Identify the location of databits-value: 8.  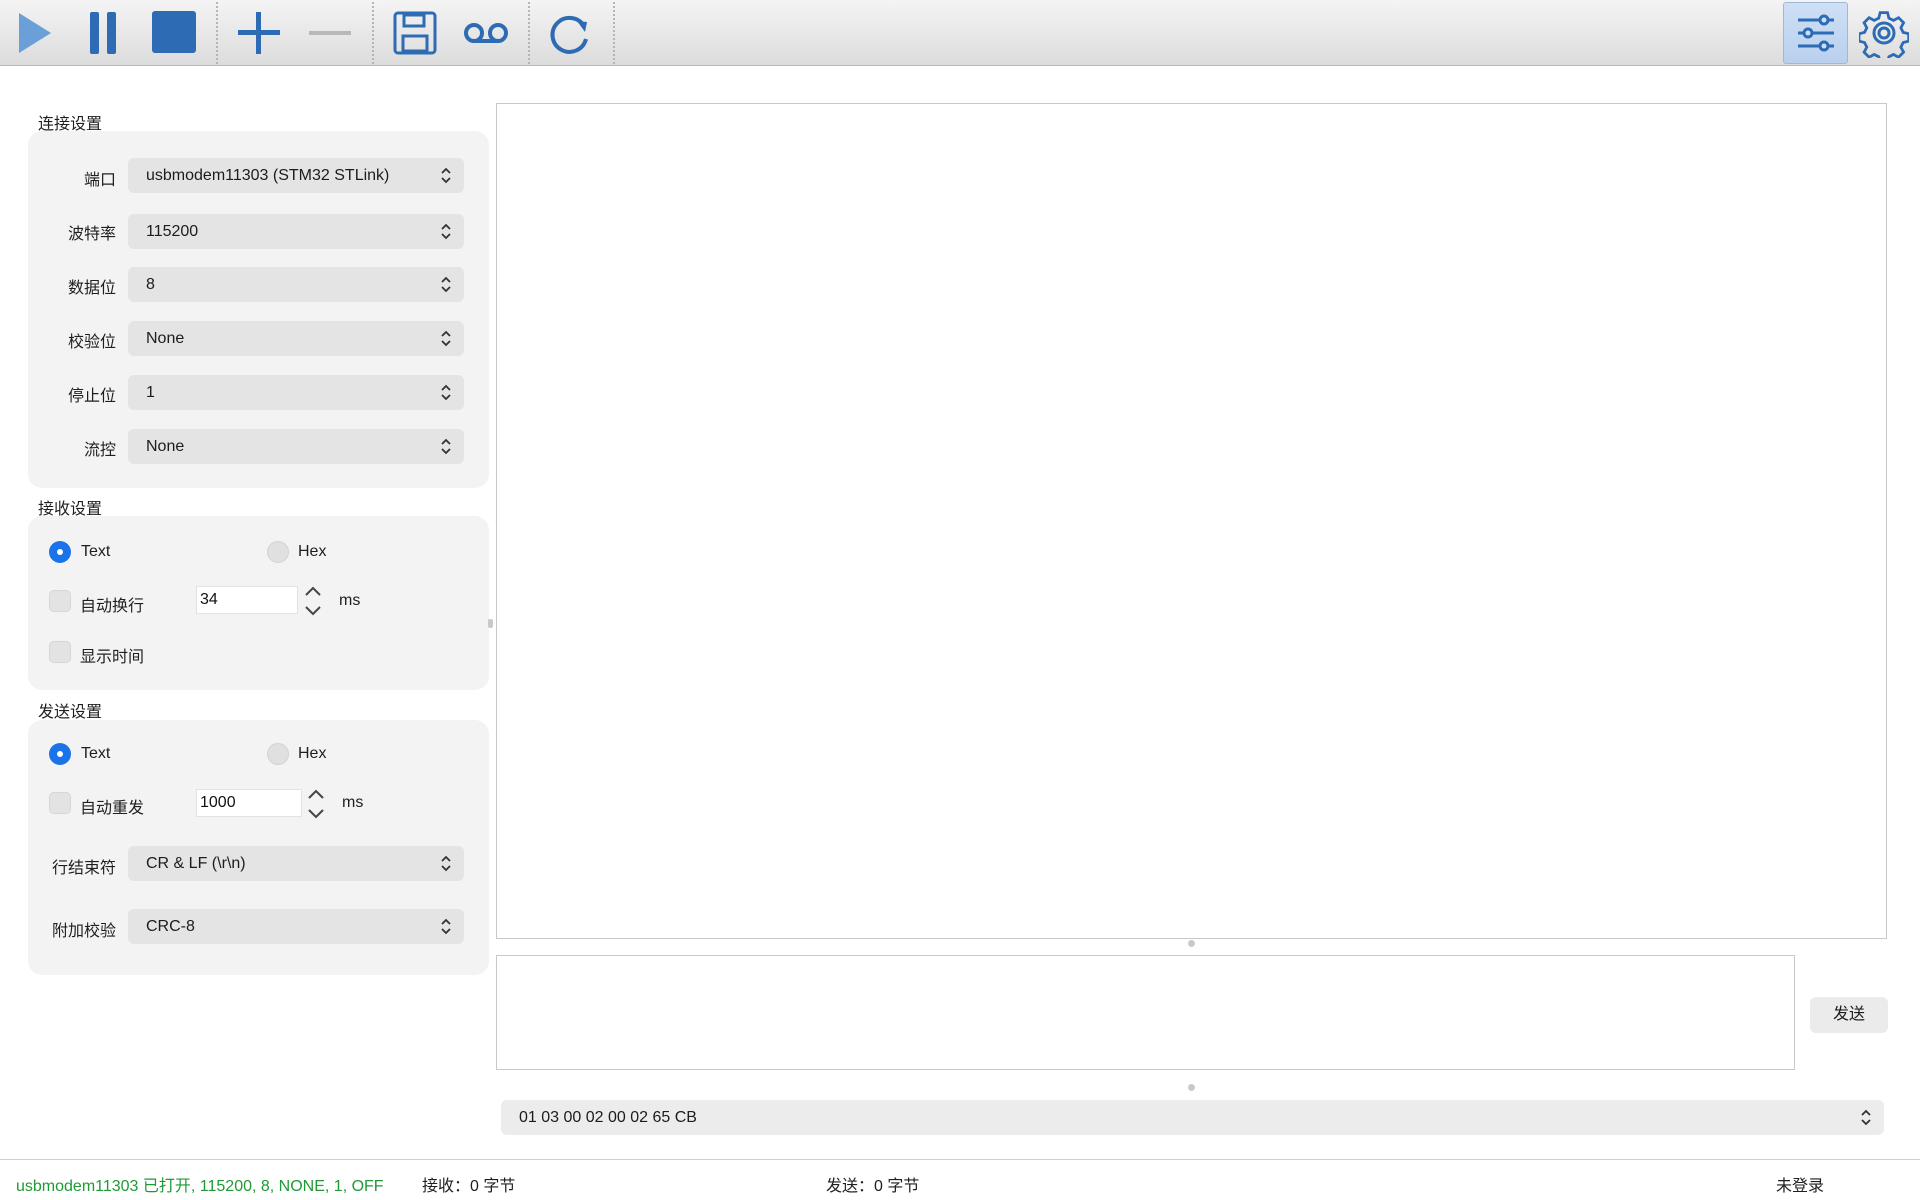
(150, 284).